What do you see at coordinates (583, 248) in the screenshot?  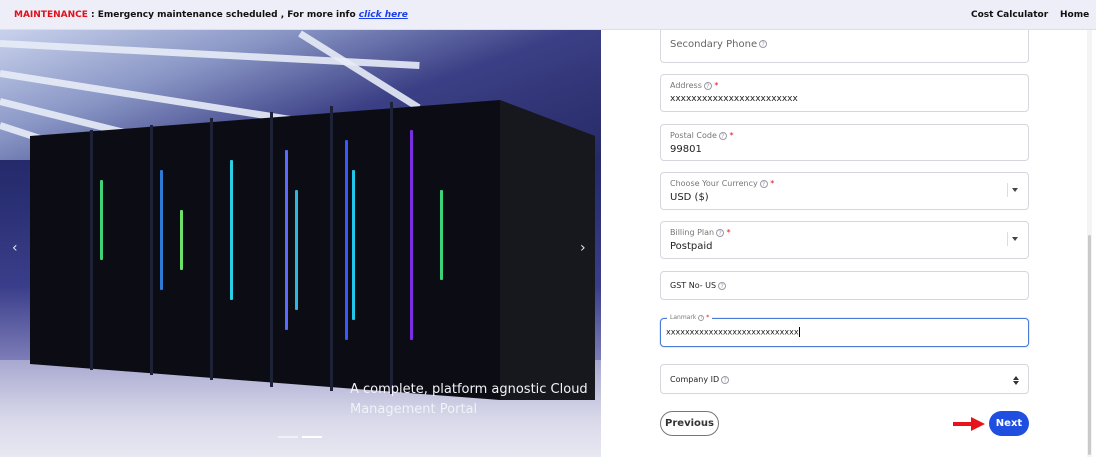 I see `carousel-next-icon: ›` at bounding box center [583, 248].